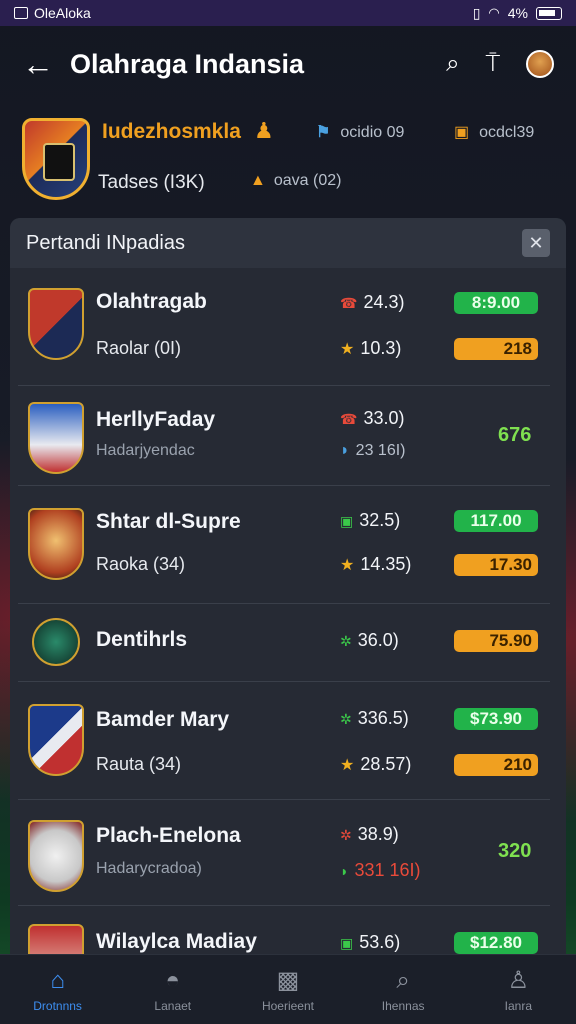 The width and height of the screenshot is (576, 1024). I want to click on stat-primary-value: 24.3), so click(384, 302).